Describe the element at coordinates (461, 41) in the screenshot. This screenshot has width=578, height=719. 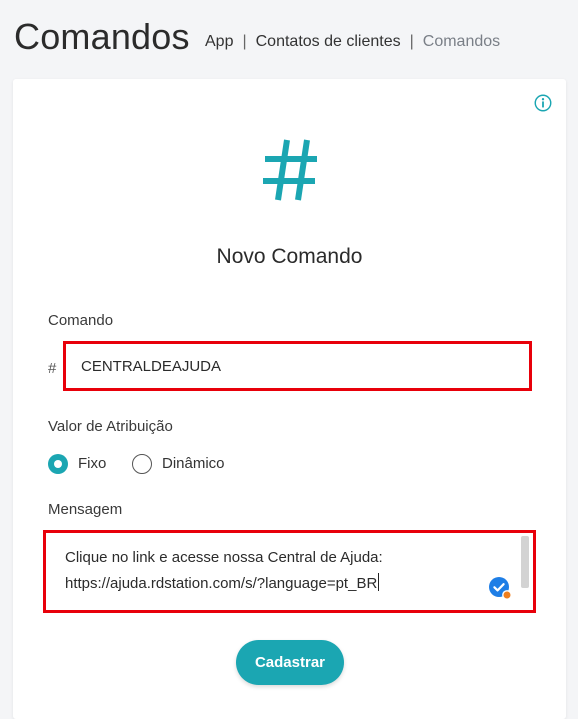
I see `breadcrumb-item-current: Comandos` at that location.